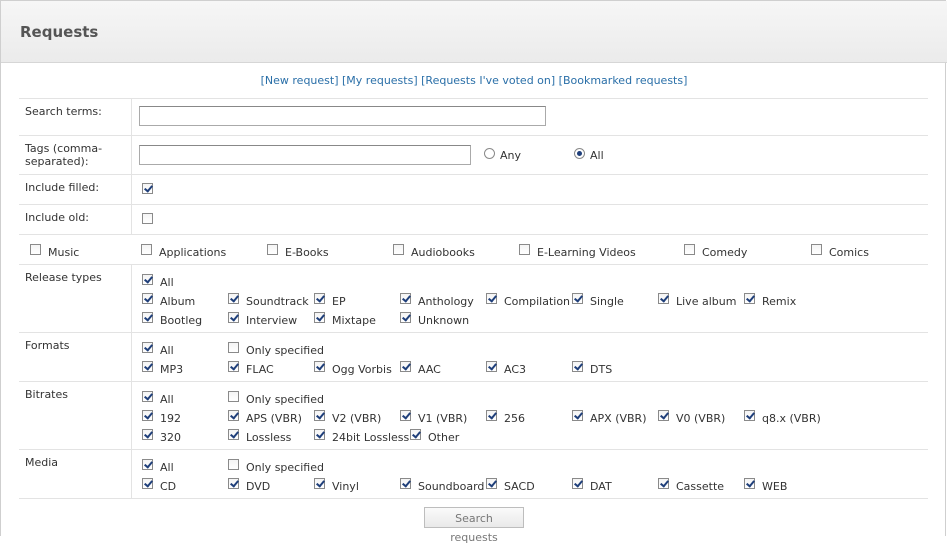 This screenshot has width=948, height=547. What do you see at coordinates (233, 434) in the screenshot?
I see `bitrate-lossless-checkbox` at bounding box center [233, 434].